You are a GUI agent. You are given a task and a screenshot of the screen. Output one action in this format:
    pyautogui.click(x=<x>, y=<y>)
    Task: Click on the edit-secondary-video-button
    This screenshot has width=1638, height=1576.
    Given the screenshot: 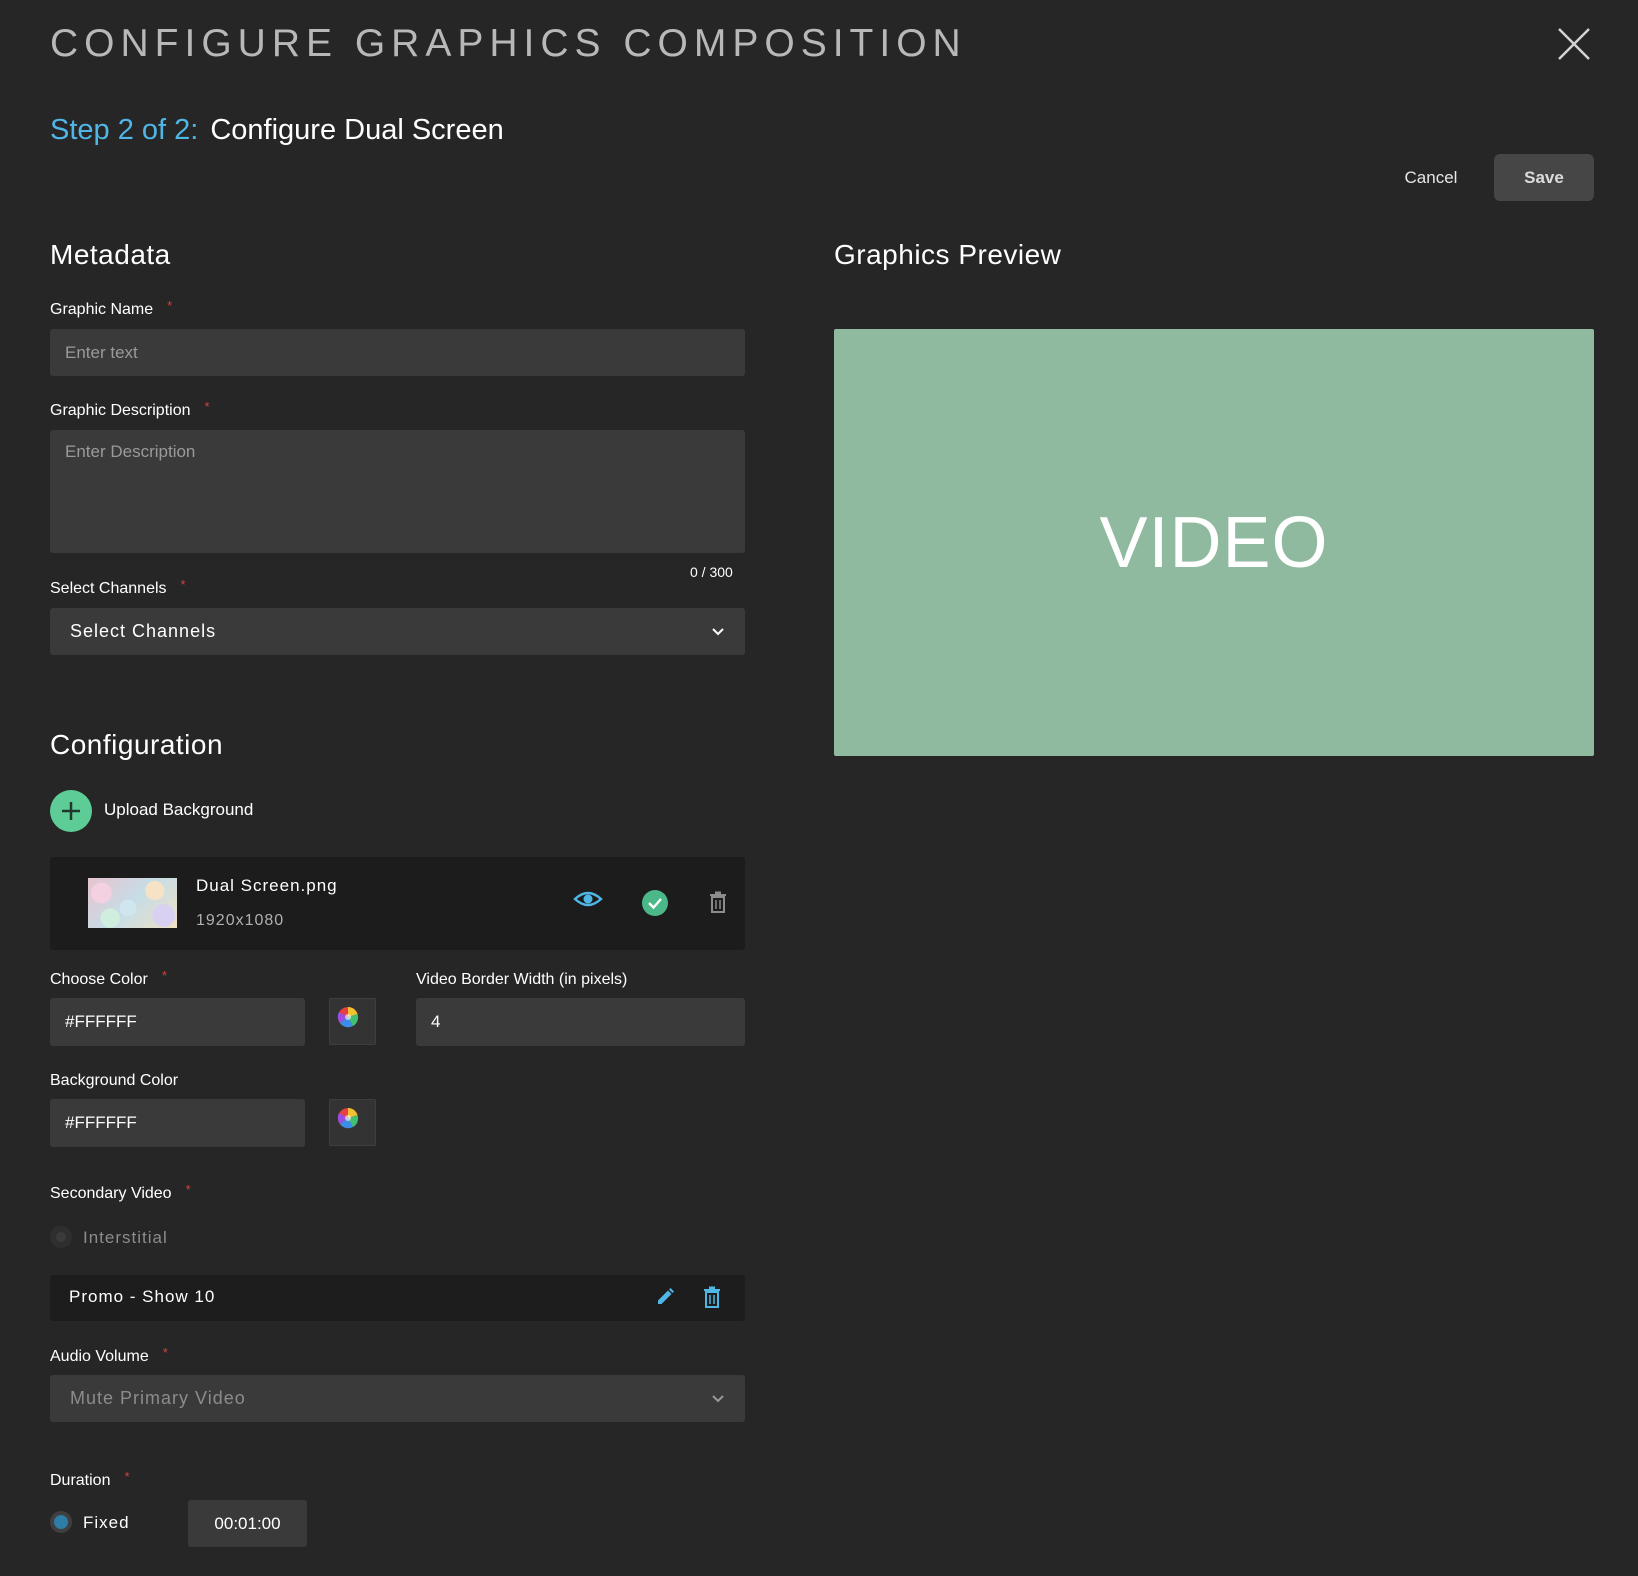 What is the action you would take?
    pyautogui.click(x=665, y=1299)
    